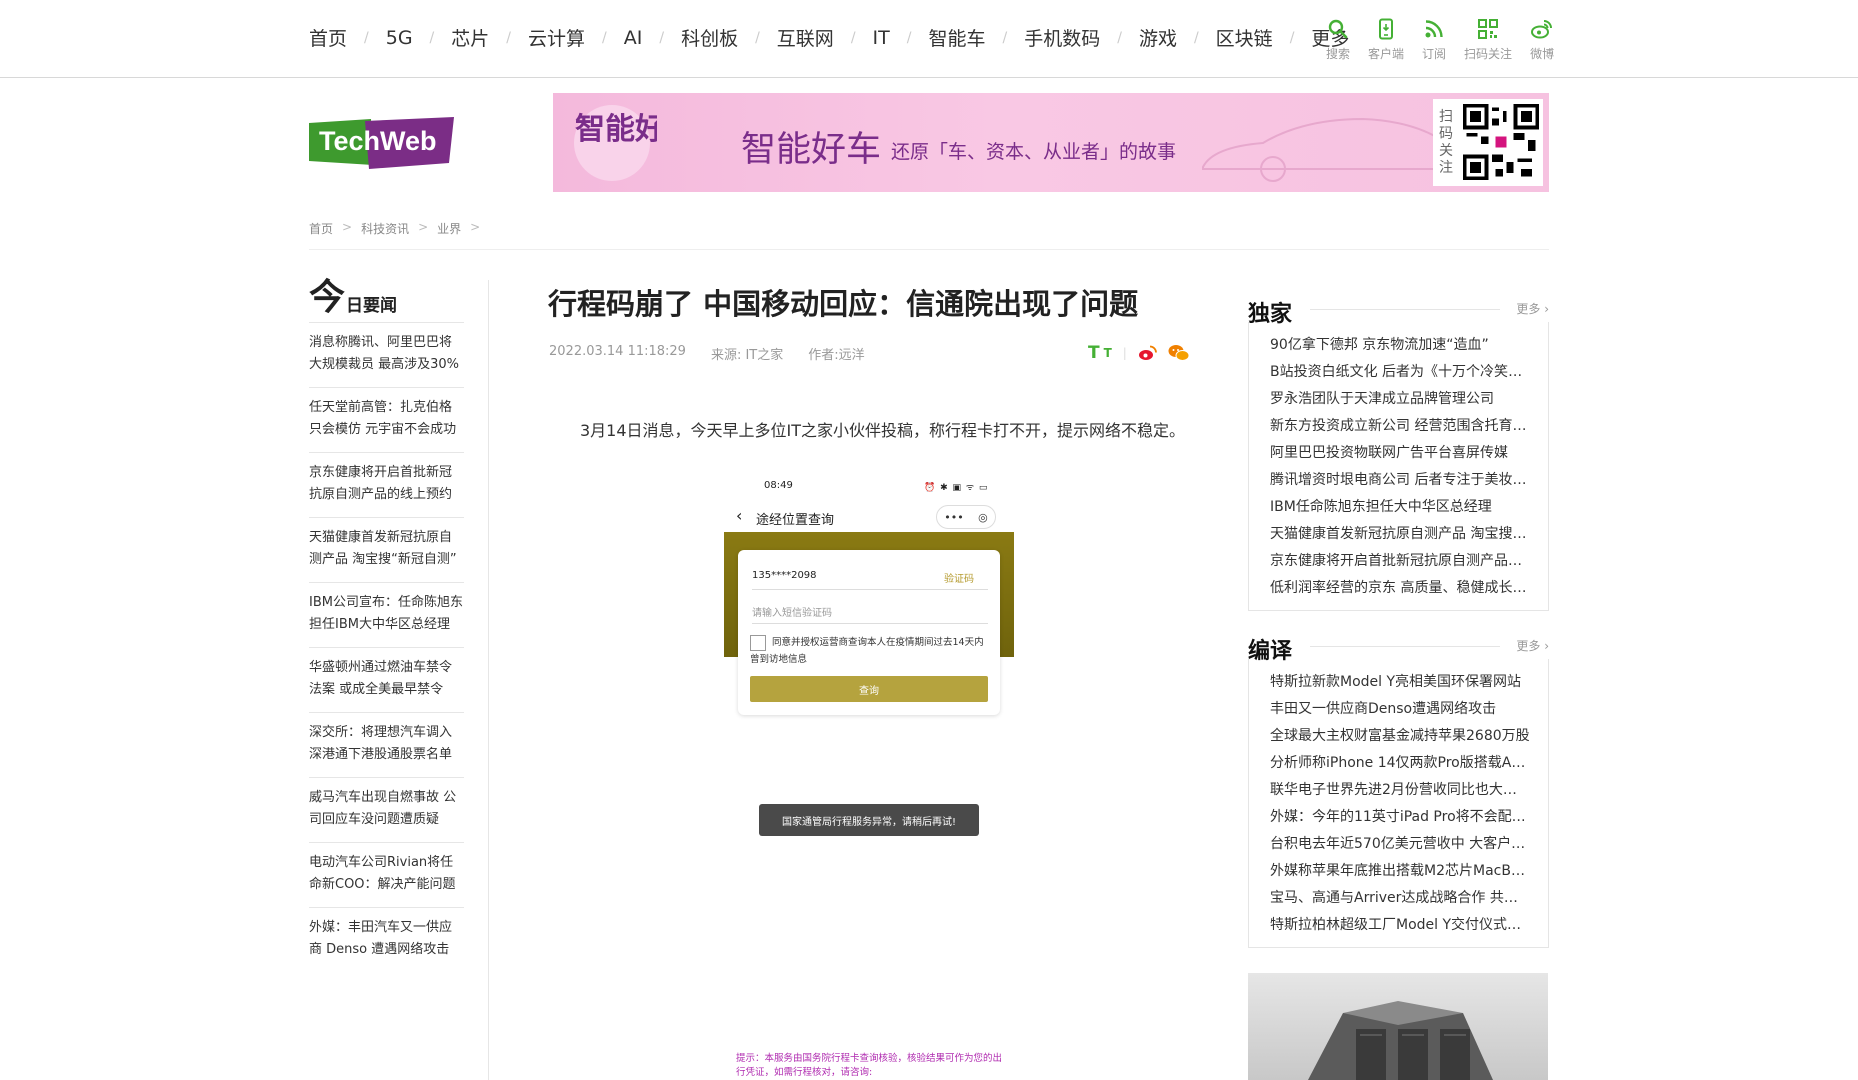 The width and height of the screenshot is (1858, 1080). What do you see at coordinates (869, 820) in the screenshot?
I see `error-toast: 国家通管局行程服务异常，请稍后再试!` at bounding box center [869, 820].